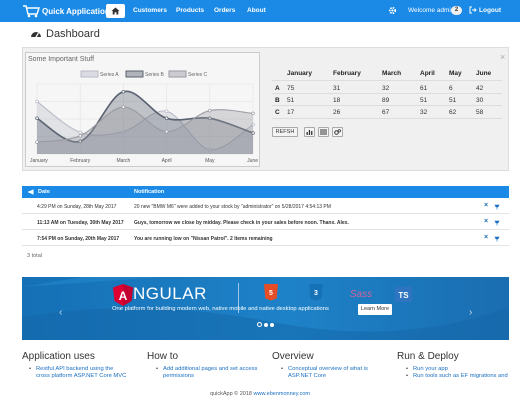 This screenshot has width=520, height=400. Describe the element at coordinates (232, 394) in the screenshot. I see `footer-text: quickApp © 2018` at that location.